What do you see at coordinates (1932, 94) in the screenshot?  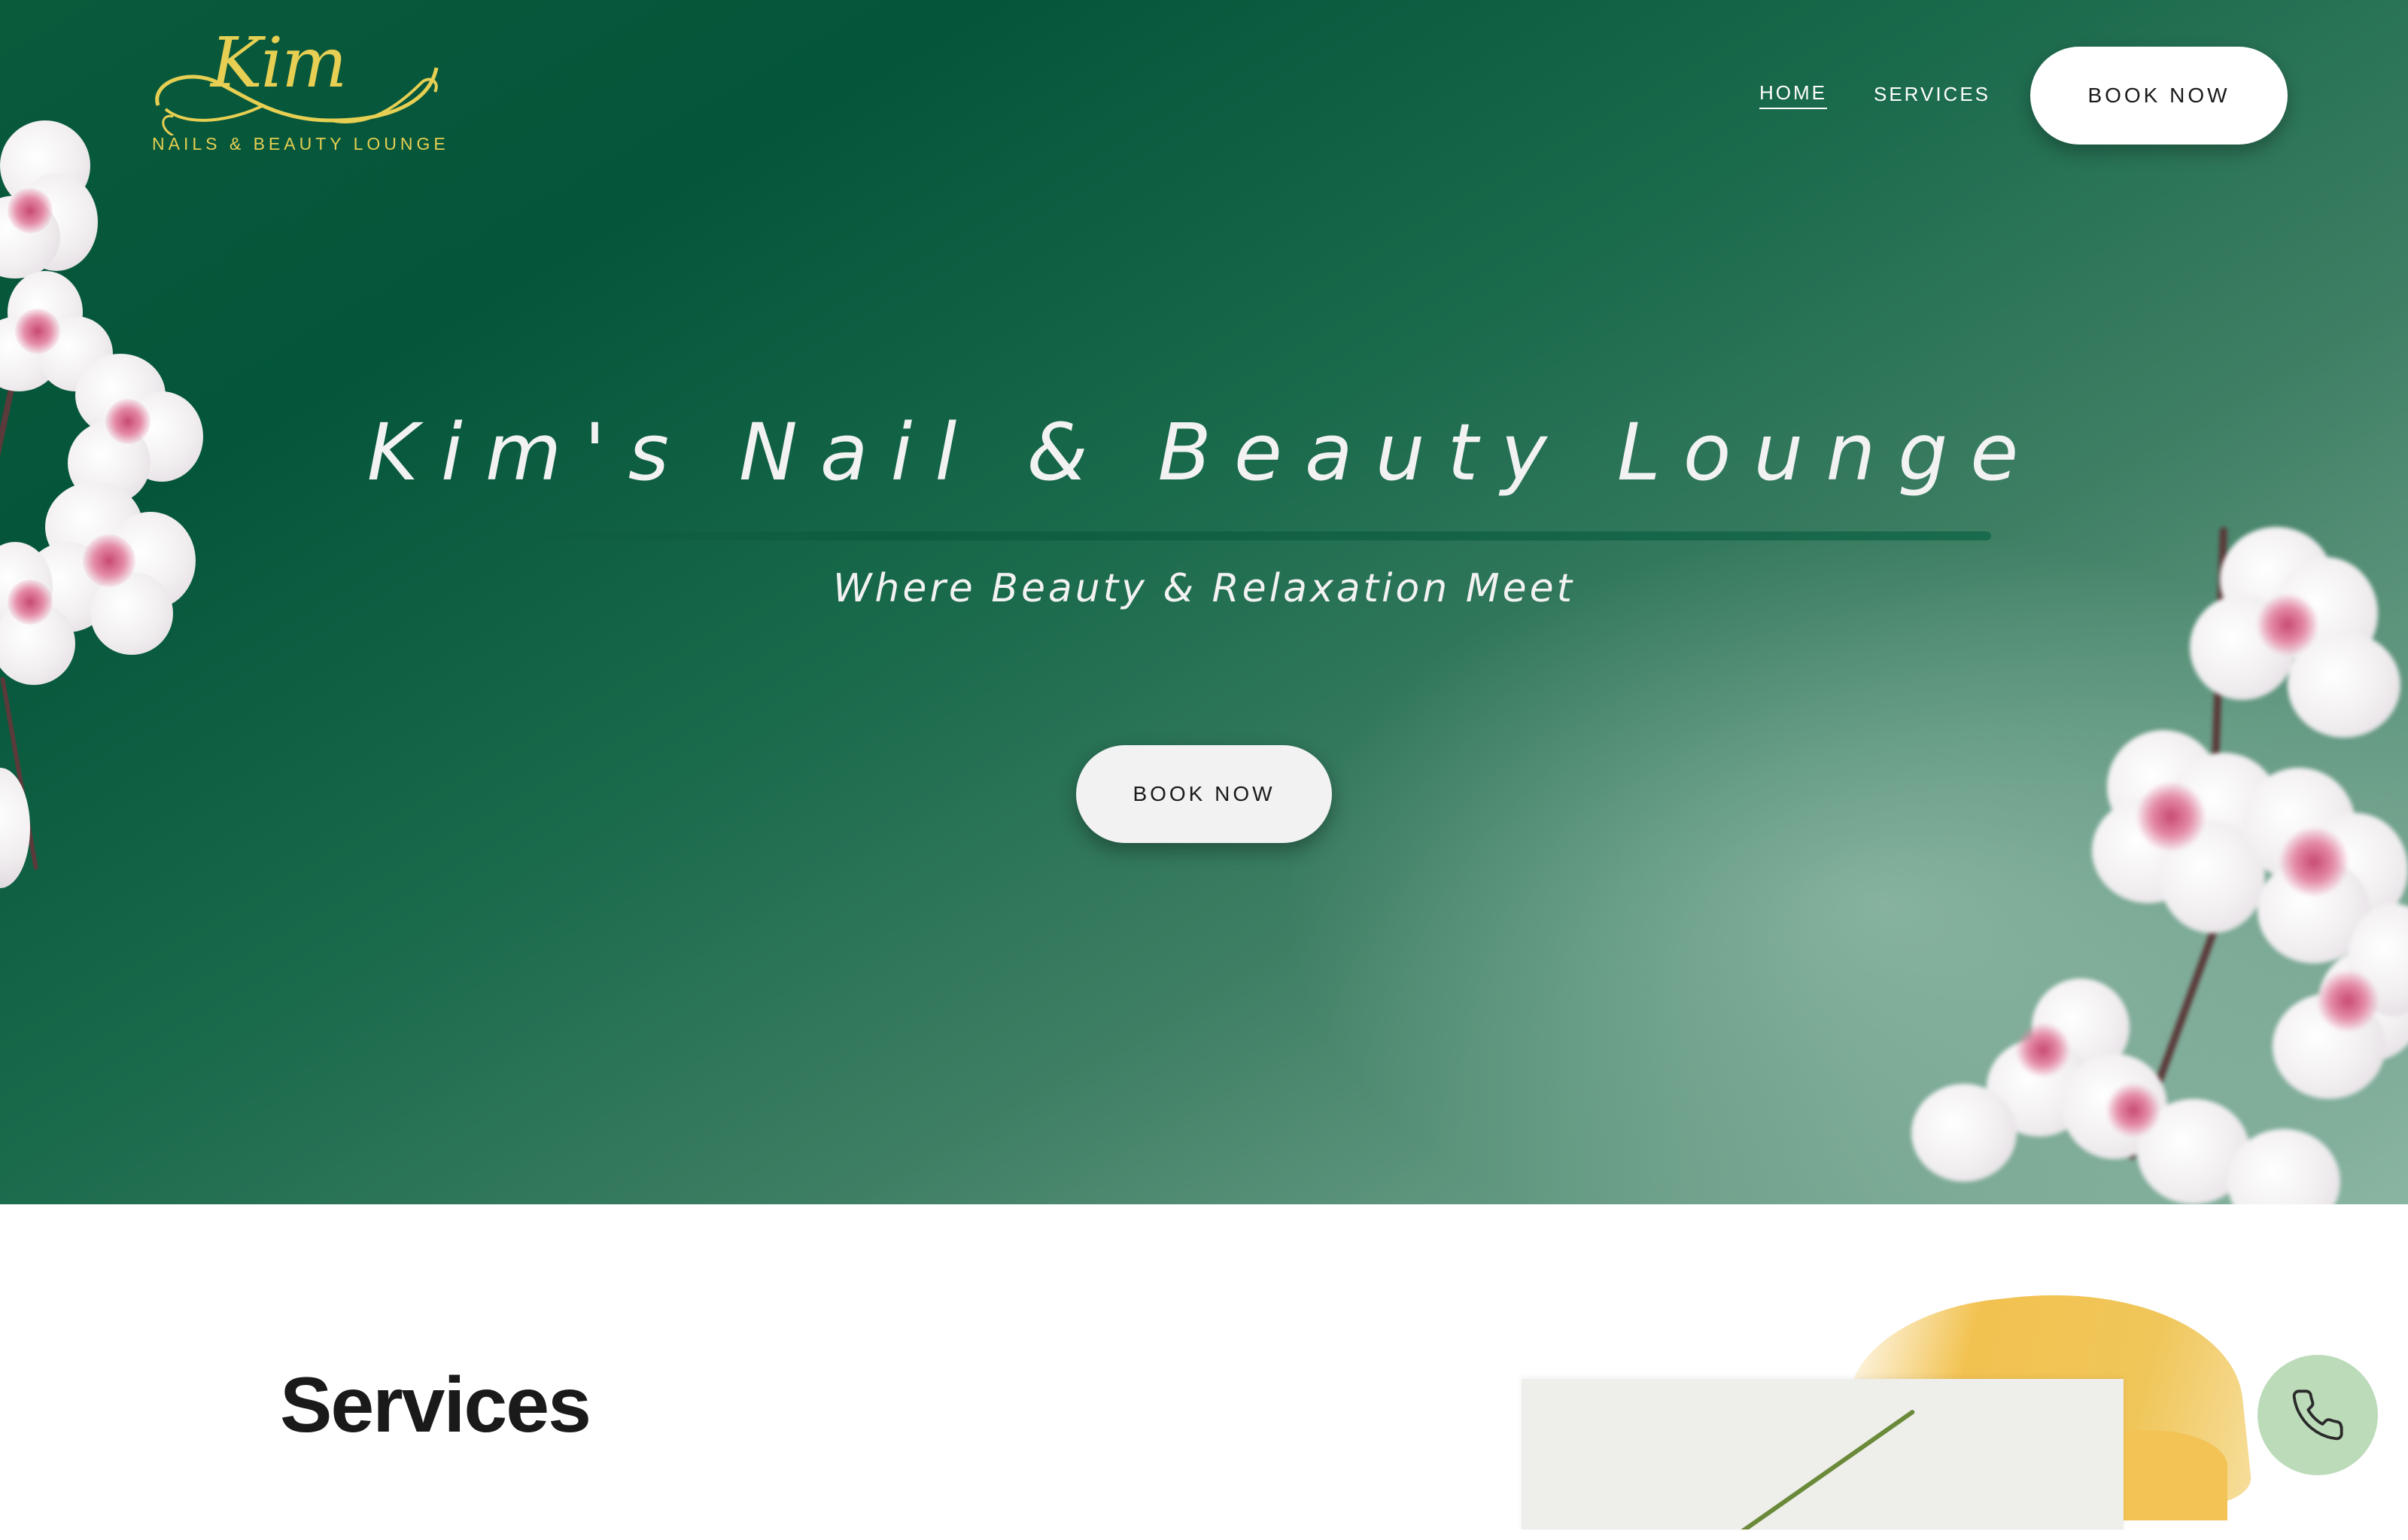 I see `nav-link-services: SERVICES` at bounding box center [1932, 94].